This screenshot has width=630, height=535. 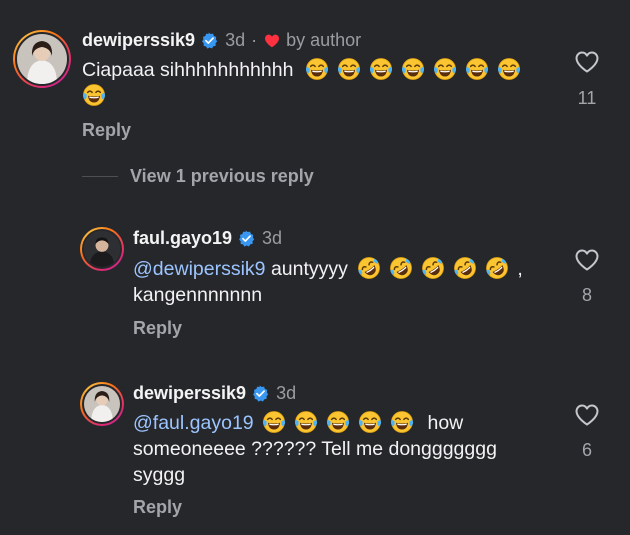 I want to click on like-count: 6, so click(x=586, y=450).